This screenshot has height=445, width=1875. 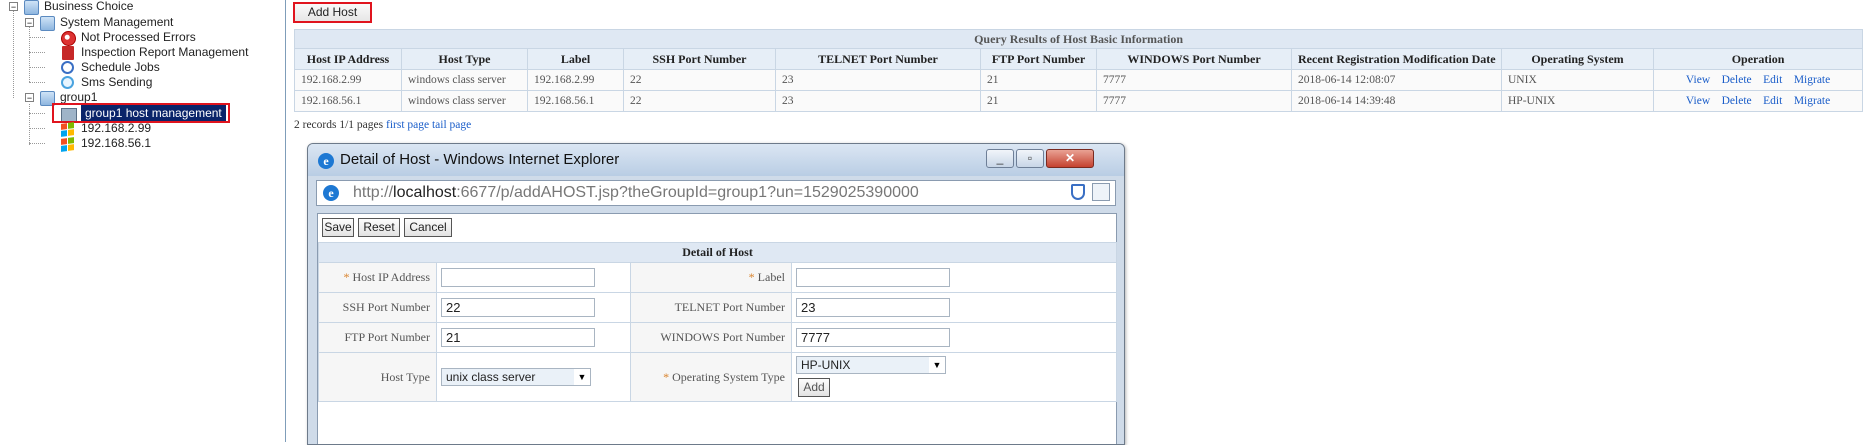 I want to click on cell-label: 192.168.2.99, so click(x=575, y=80).